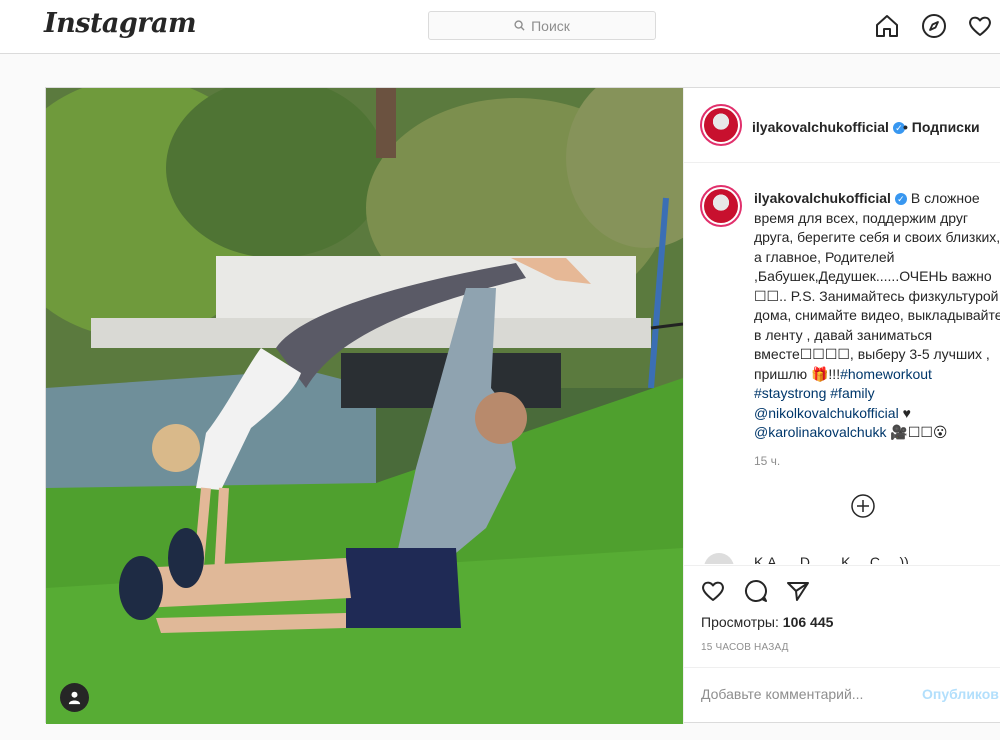  What do you see at coordinates (886, 374) in the screenshot?
I see `hashtag-homeworkout: #homeworkout` at bounding box center [886, 374].